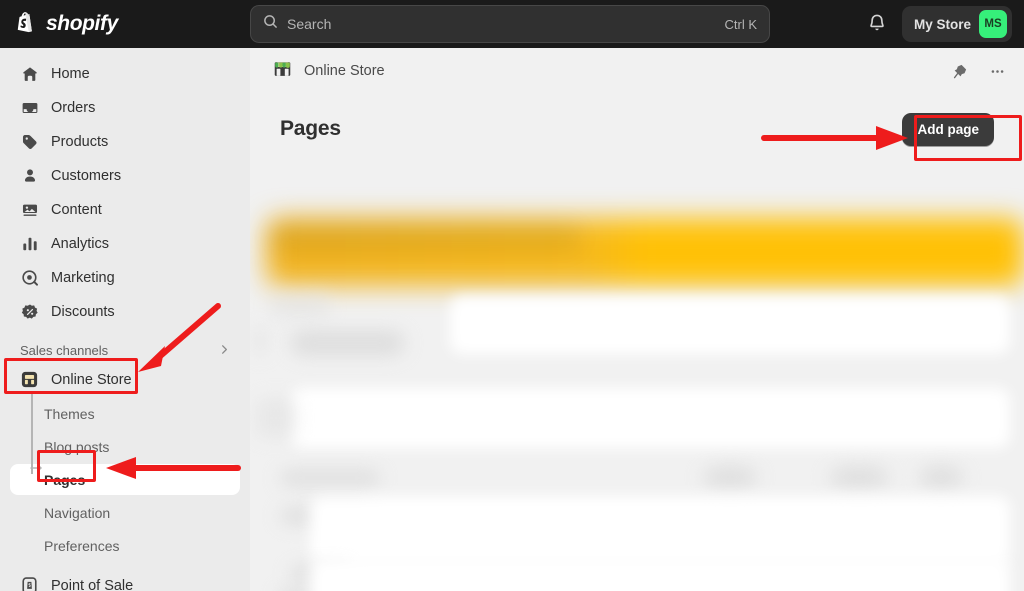  I want to click on sidebar-item-point-of-sale: Point of Sale, so click(125, 580).